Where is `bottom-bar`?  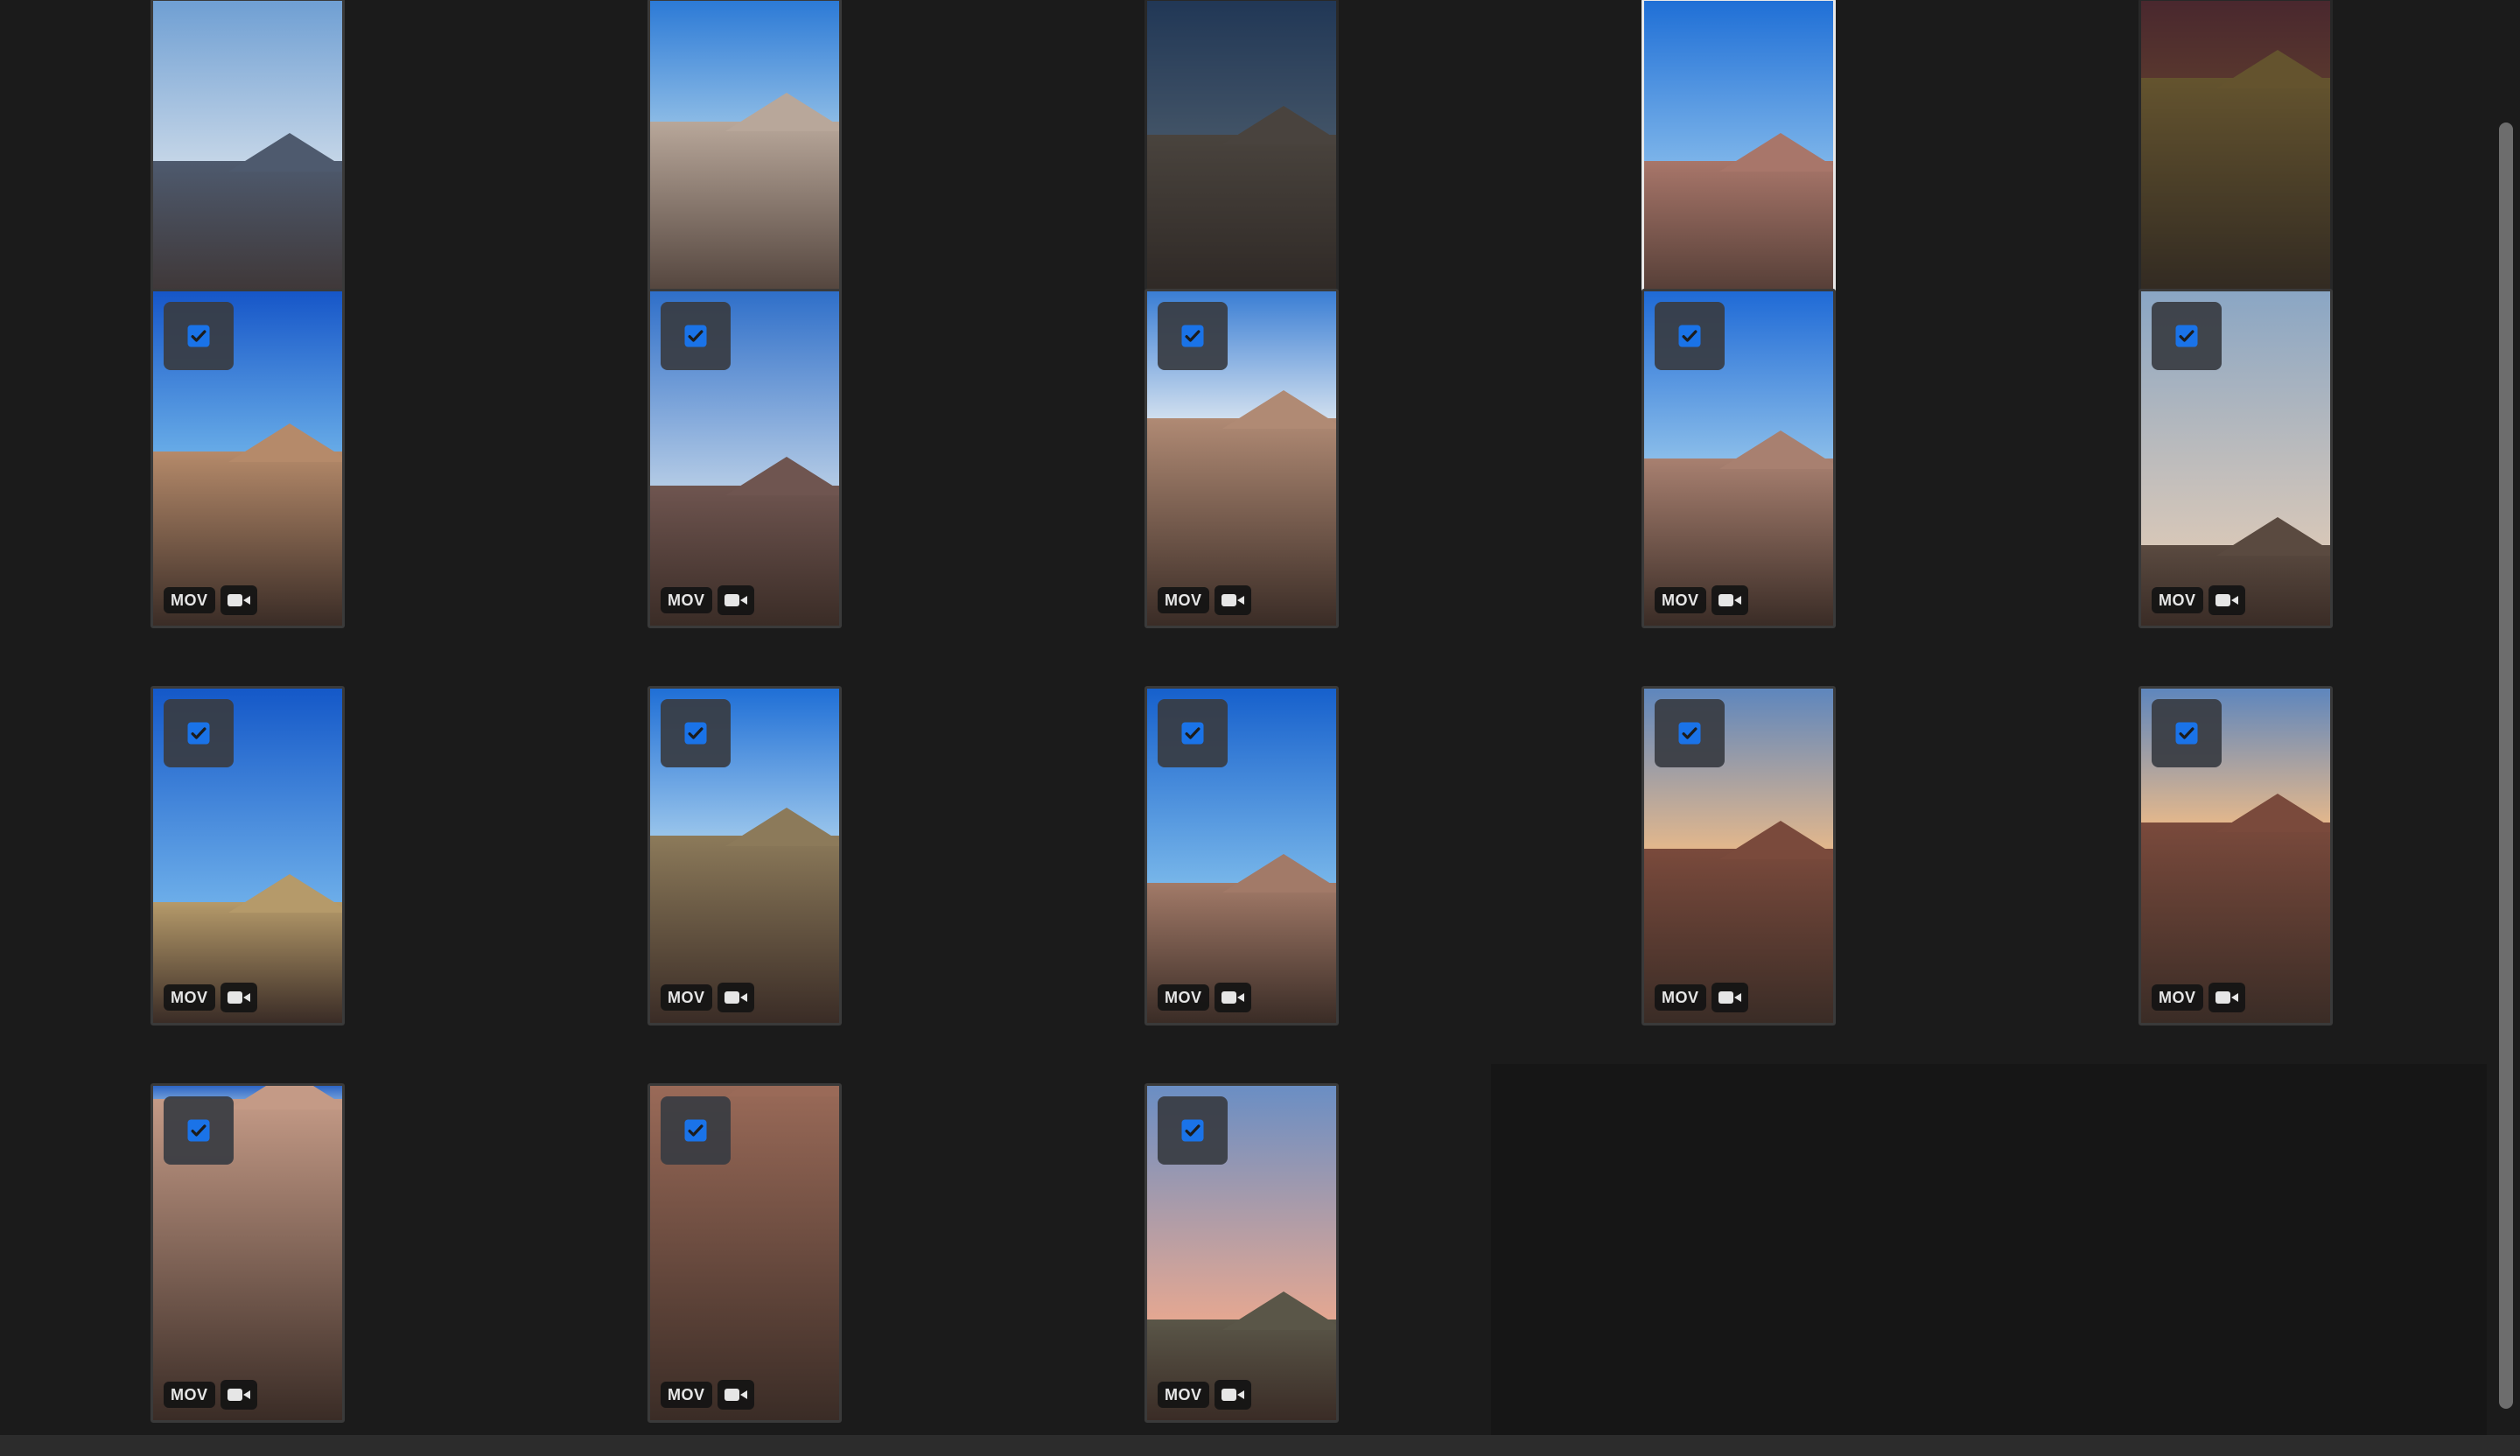
bottom-bar is located at coordinates (1260, 1445).